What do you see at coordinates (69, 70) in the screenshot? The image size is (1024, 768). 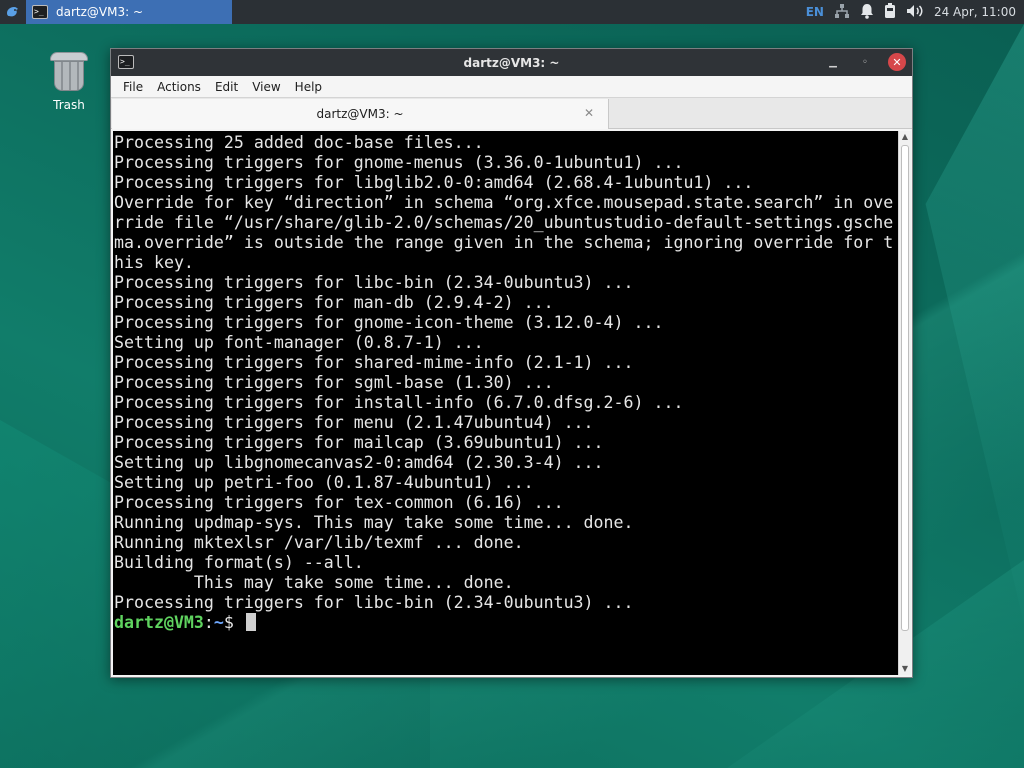 I see `trash-icon` at bounding box center [69, 70].